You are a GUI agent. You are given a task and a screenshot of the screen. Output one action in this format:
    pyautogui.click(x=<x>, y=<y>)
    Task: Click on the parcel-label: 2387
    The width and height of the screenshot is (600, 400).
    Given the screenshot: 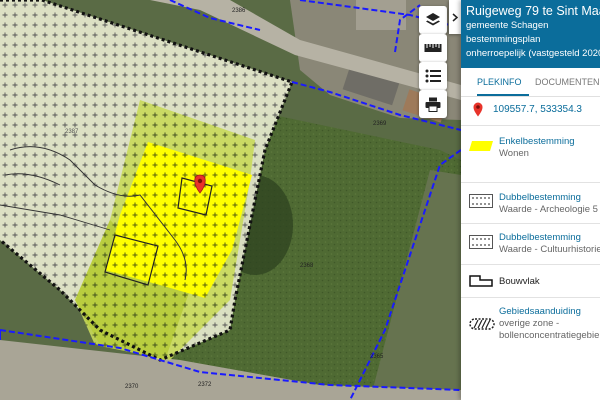 What is the action you would take?
    pyautogui.click(x=72, y=132)
    